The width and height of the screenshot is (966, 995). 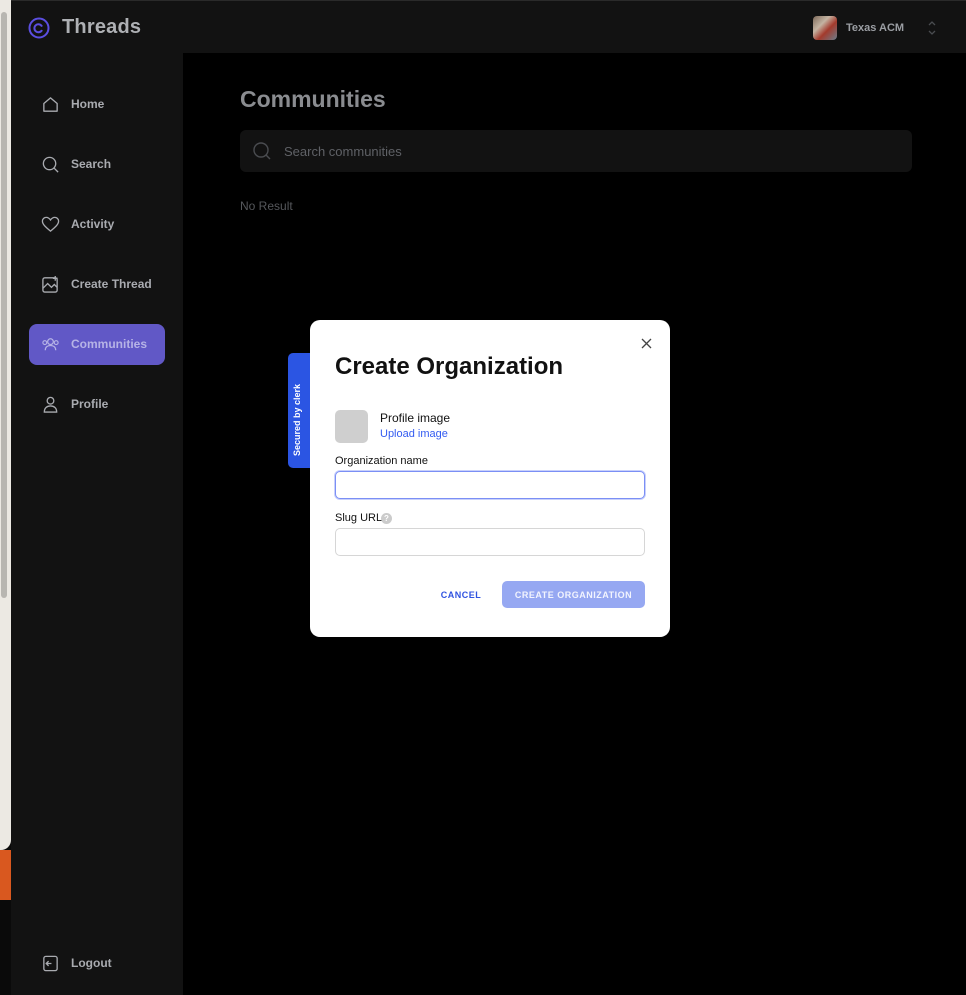 What do you see at coordinates (102, 27) in the screenshot?
I see `app-title: Threads` at bounding box center [102, 27].